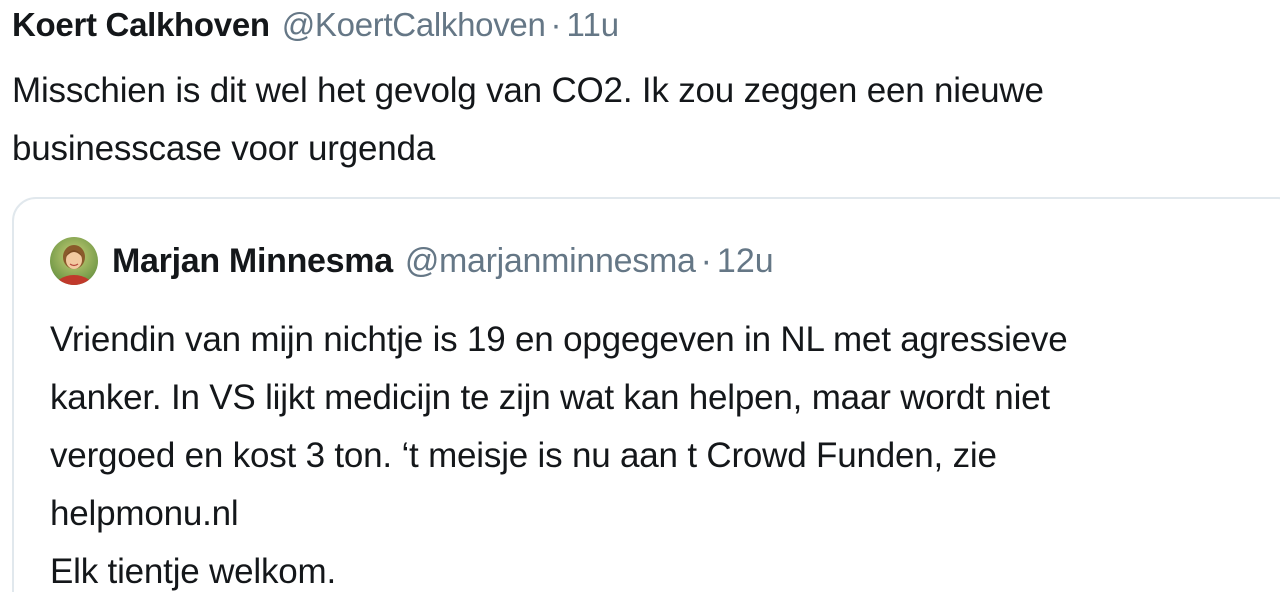 Image resolution: width=1280 pixels, height=592 pixels. Describe the element at coordinates (252, 261) in the screenshot. I see `quoted-author-name: Marjan Minnesma` at that location.